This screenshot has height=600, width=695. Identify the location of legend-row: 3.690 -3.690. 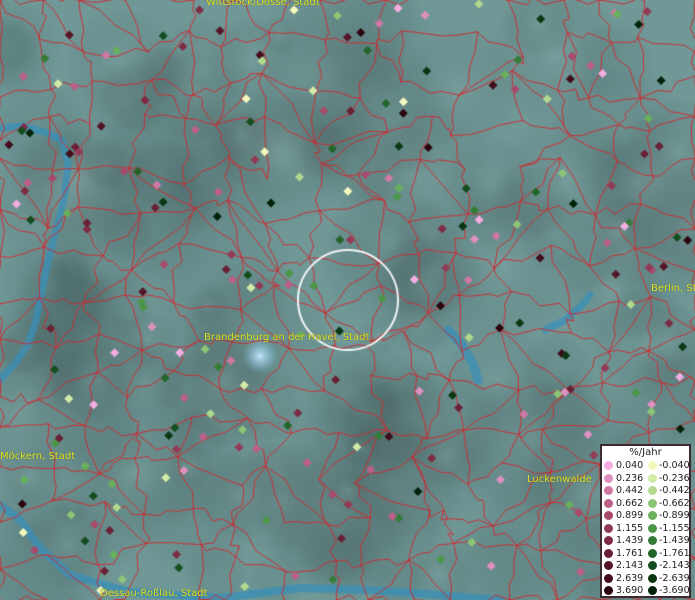
(646, 590).